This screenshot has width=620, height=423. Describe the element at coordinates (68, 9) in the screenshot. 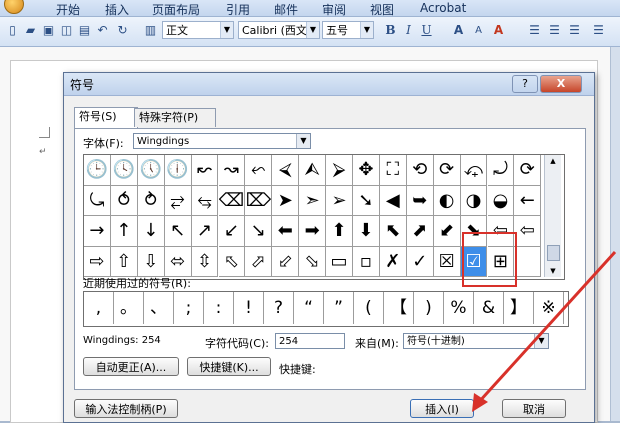

I see `tab-home: 开始` at that location.